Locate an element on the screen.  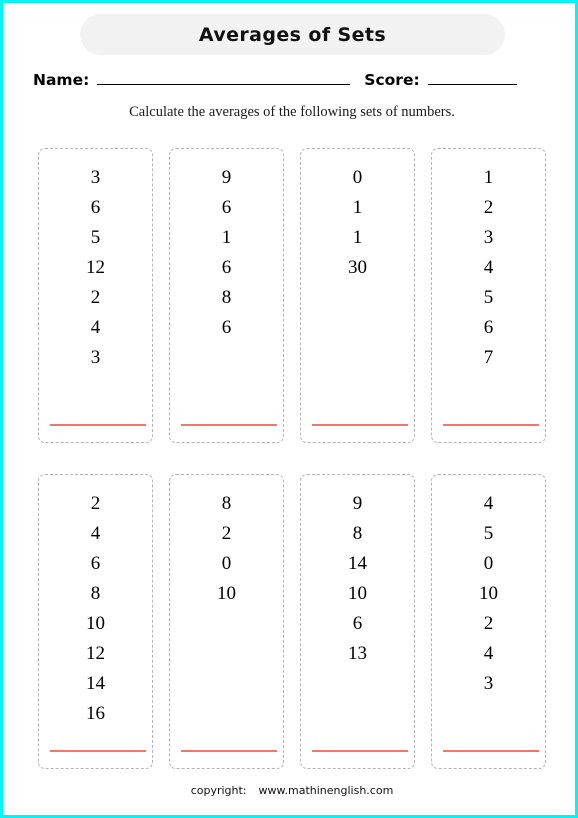
name-input is located at coordinates (224, 84).